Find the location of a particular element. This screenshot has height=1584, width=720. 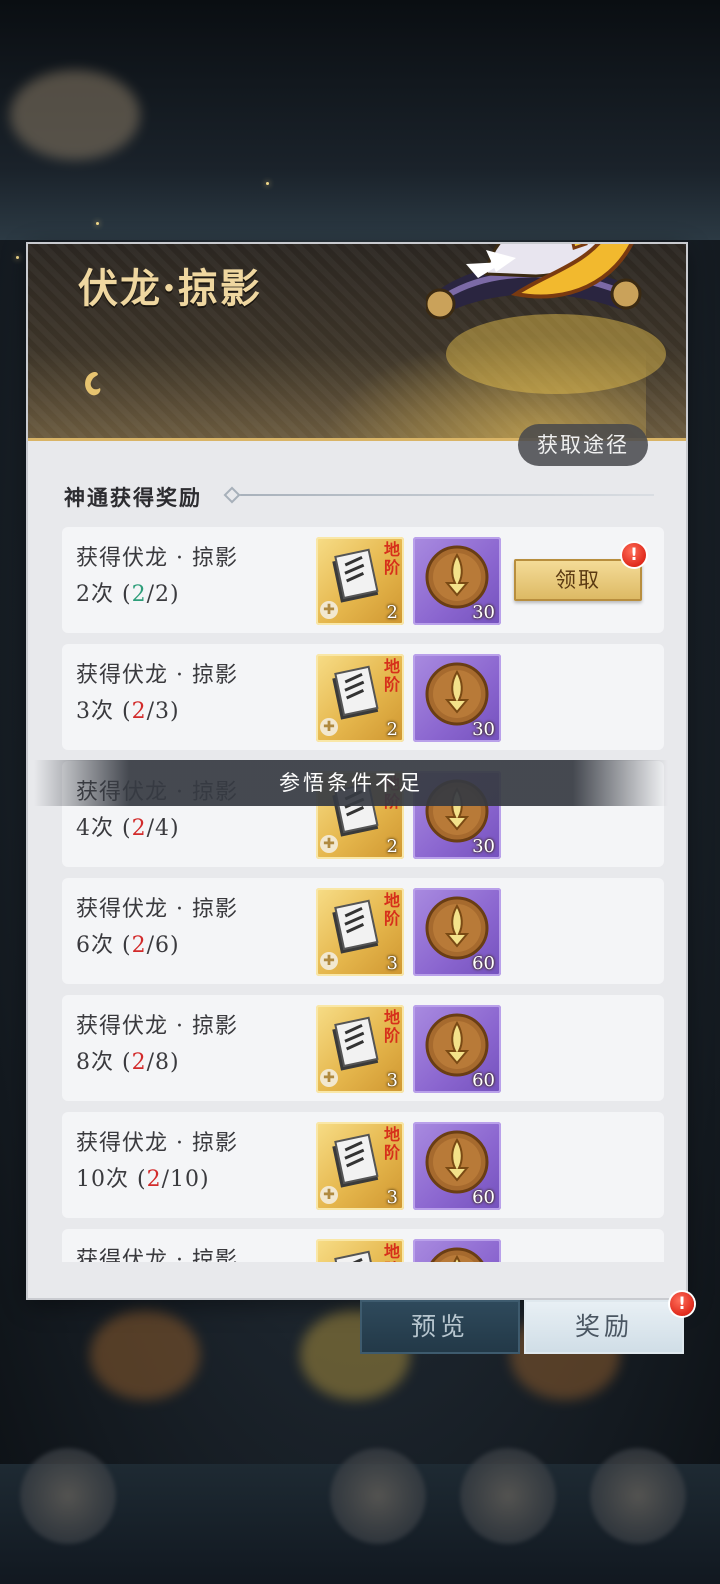

reward-condition: 获得伏龙 · 掠影 8次 (2/8) is located at coordinates (157, 1045).